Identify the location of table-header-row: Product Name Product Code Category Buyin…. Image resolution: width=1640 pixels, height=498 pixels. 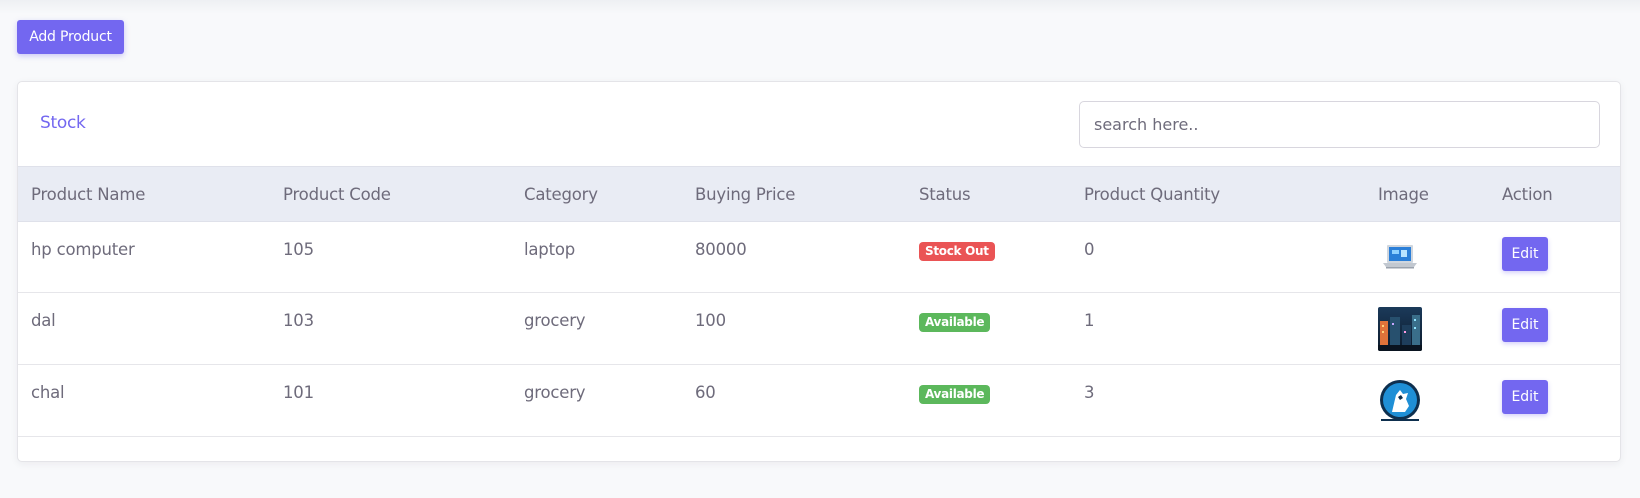
(819, 194).